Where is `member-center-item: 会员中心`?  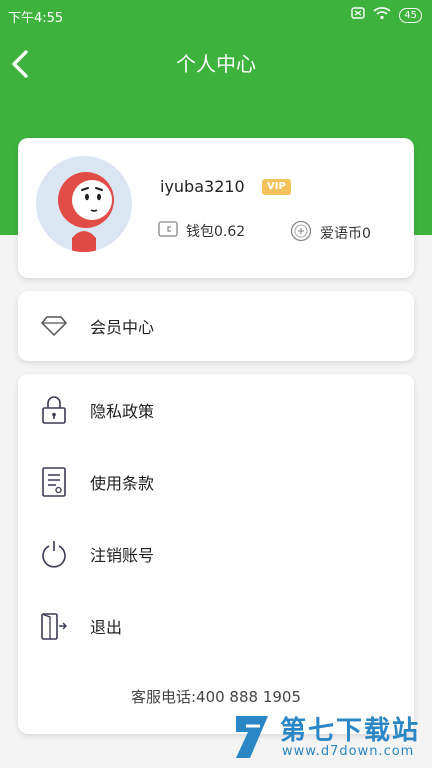 member-center-item: 会员中心 is located at coordinates (216, 326).